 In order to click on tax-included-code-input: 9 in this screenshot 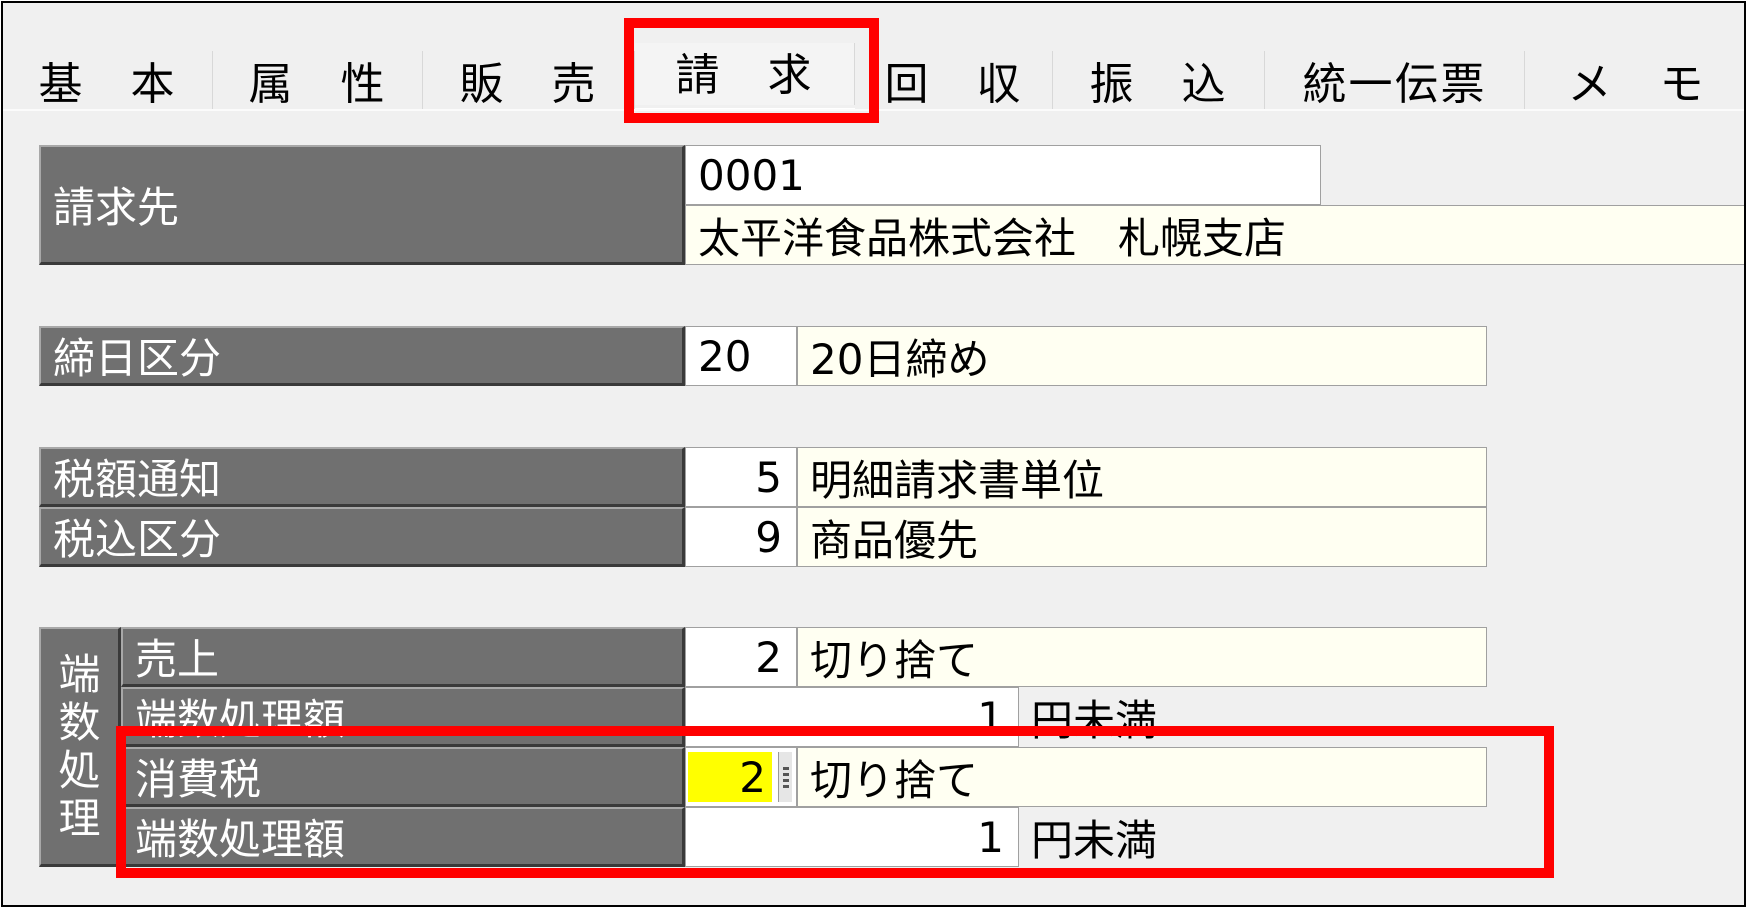, I will do `click(741, 537)`.